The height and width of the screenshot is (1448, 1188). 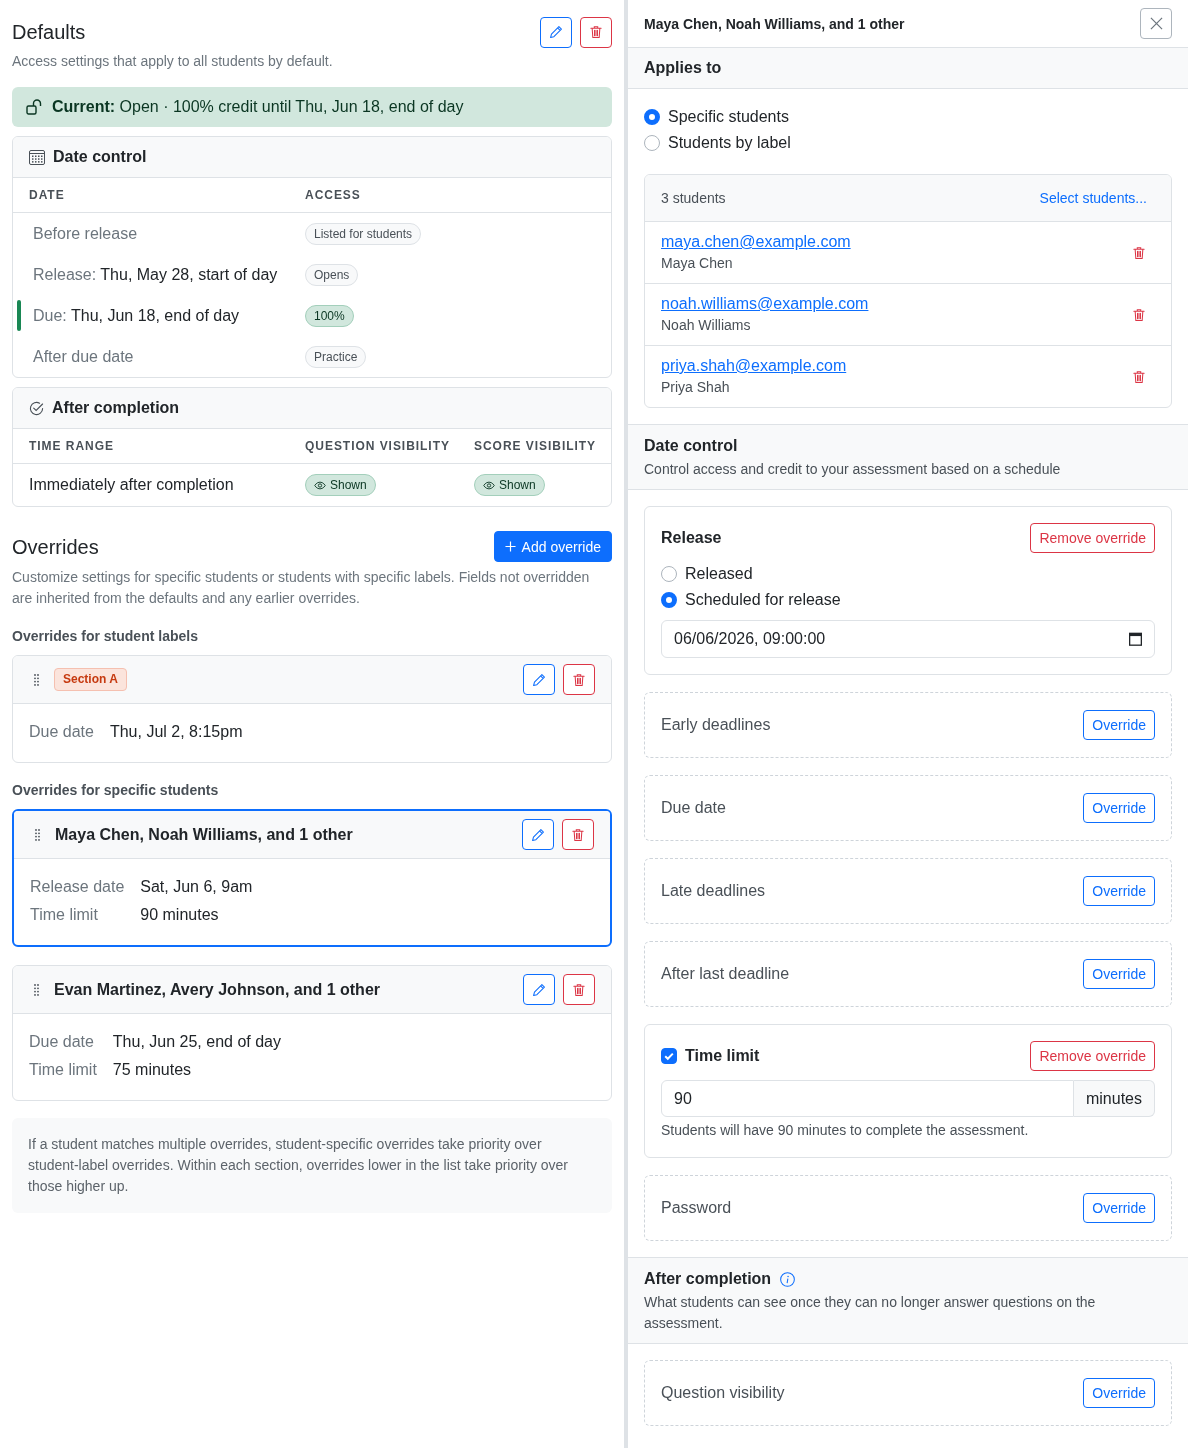 What do you see at coordinates (706, 325) in the screenshot?
I see `student-name: Noah Williams` at bounding box center [706, 325].